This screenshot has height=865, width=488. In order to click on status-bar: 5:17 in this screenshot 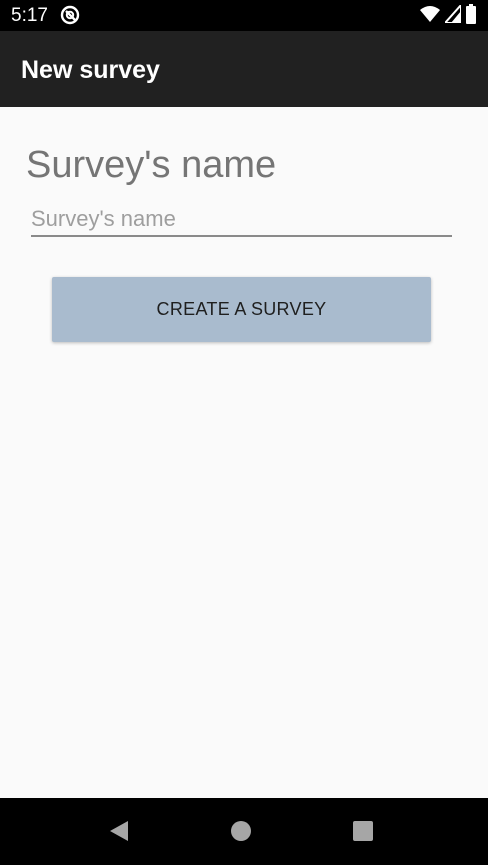, I will do `click(244, 15)`.